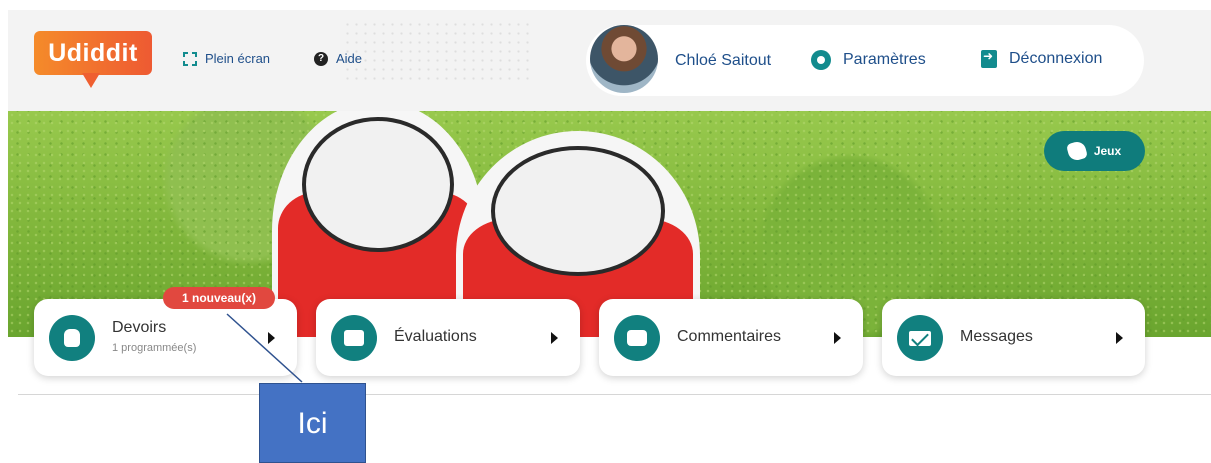  Describe the element at coordinates (321, 58) in the screenshot. I see `help-icon: ?` at that location.